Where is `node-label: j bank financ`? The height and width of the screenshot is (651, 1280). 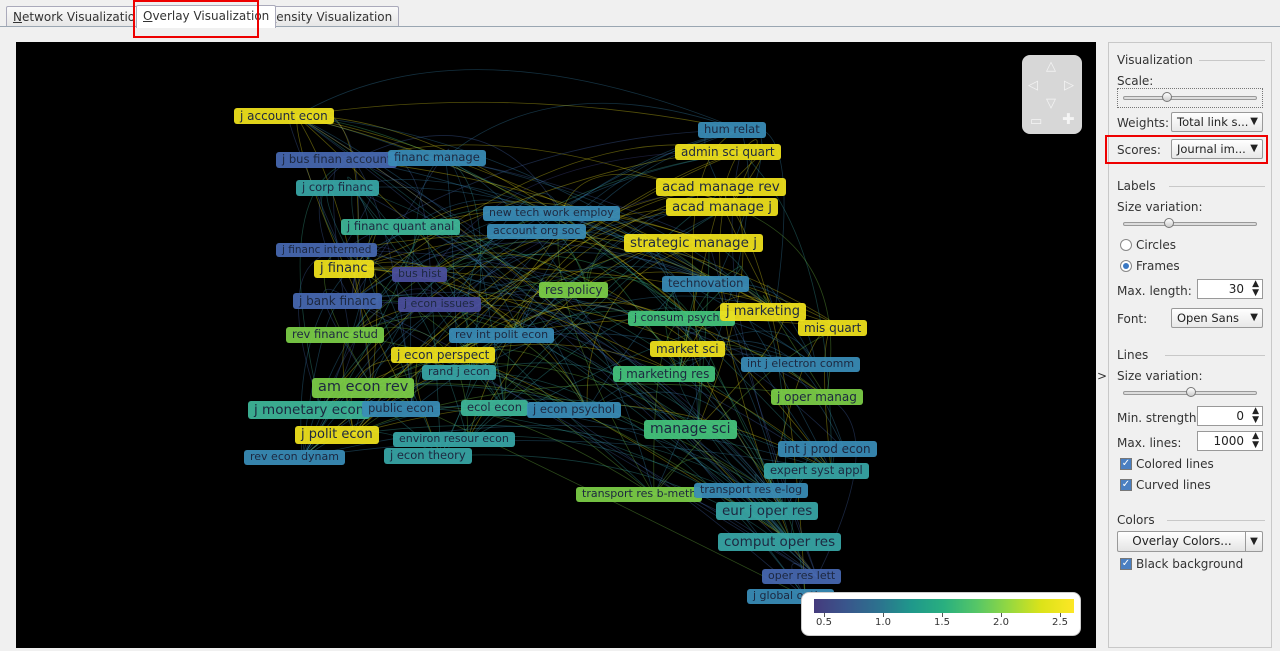 node-label: j bank financ is located at coordinates (338, 301).